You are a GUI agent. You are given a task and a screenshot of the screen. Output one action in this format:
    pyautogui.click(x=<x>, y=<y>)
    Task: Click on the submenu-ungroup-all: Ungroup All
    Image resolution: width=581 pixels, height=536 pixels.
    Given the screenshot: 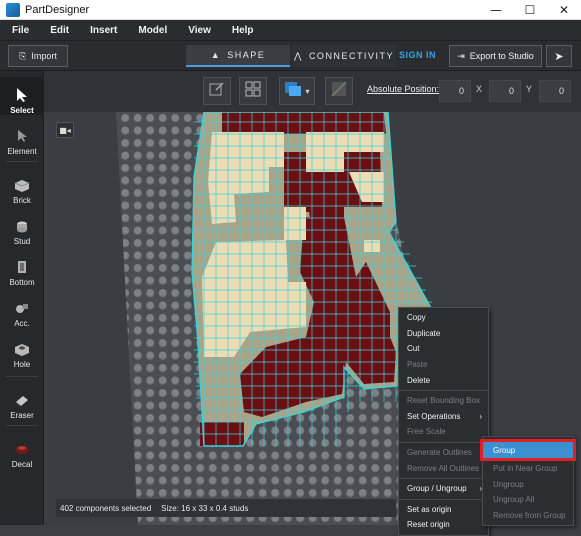 What is the action you would take?
    pyautogui.click(x=528, y=500)
    